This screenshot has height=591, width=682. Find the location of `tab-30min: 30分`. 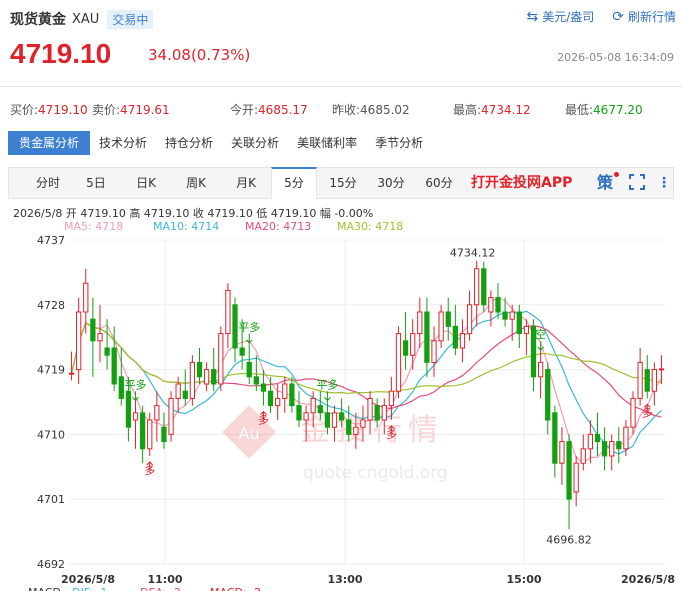

tab-30min: 30分 is located at coordinates (391, 183).